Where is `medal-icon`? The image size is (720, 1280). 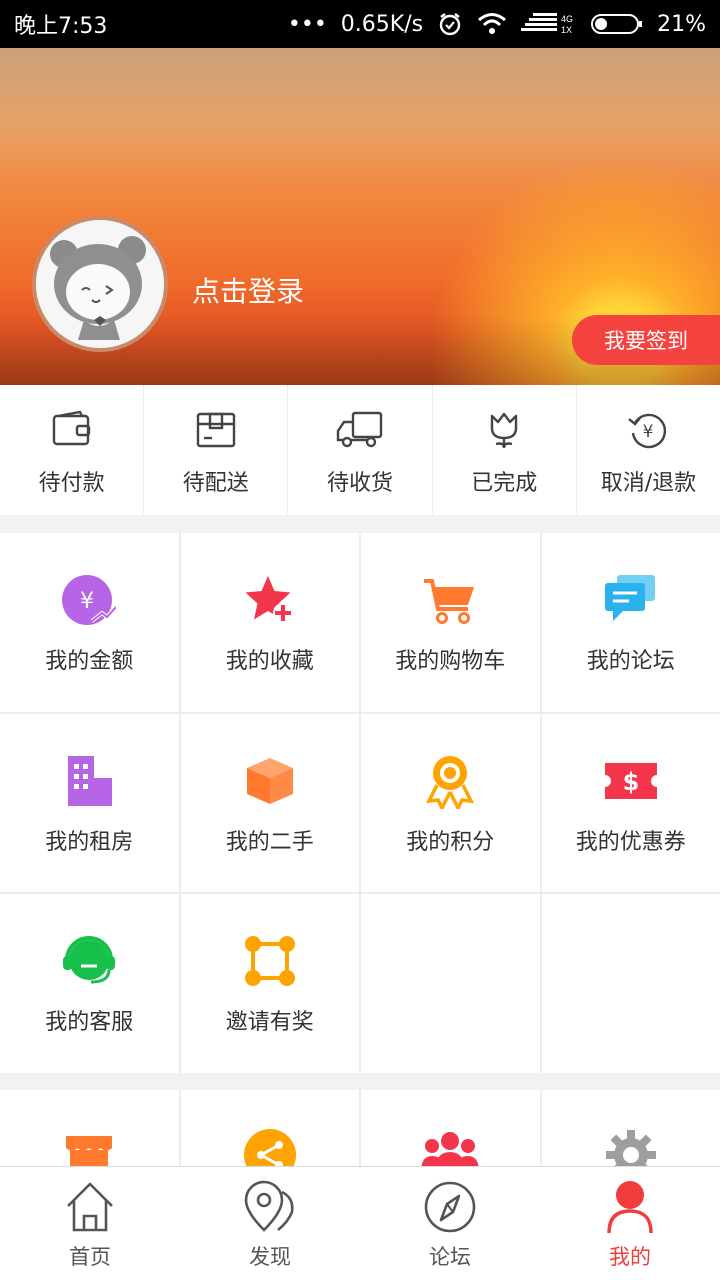
medal-icon is located at coordinates (450, 781).